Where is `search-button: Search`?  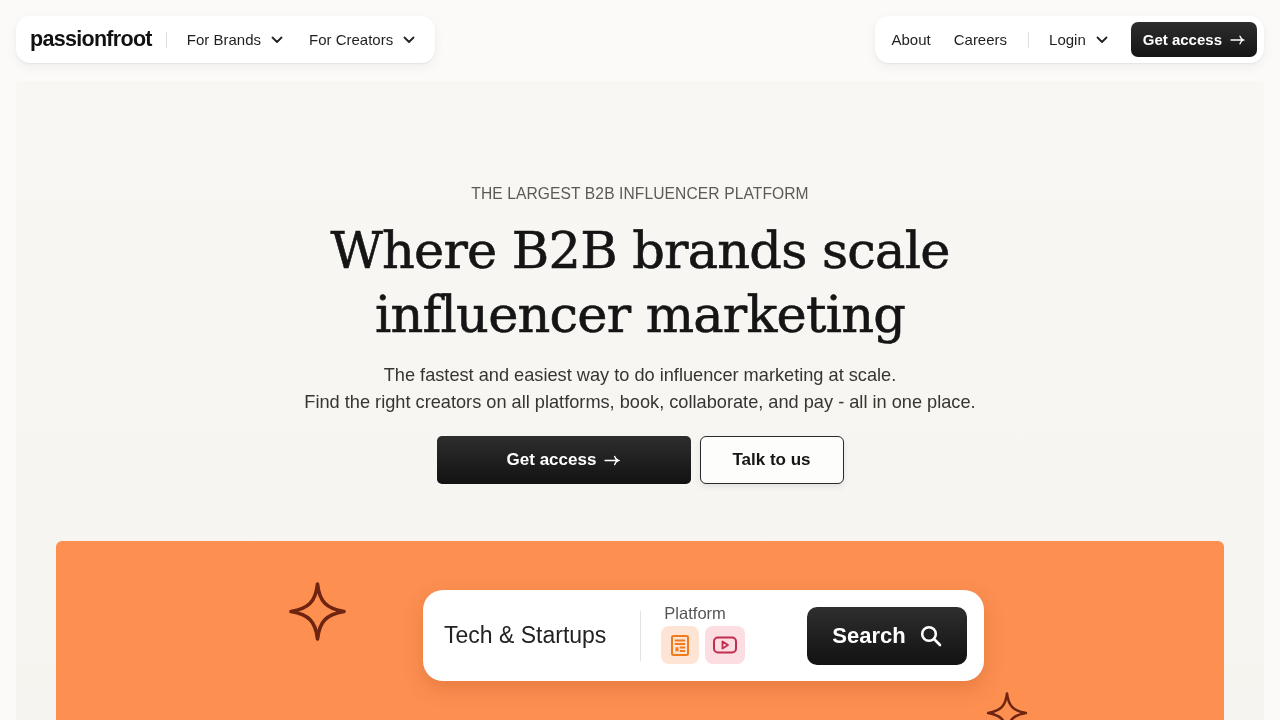
search-button: Search is located at coordinates (887, 635).